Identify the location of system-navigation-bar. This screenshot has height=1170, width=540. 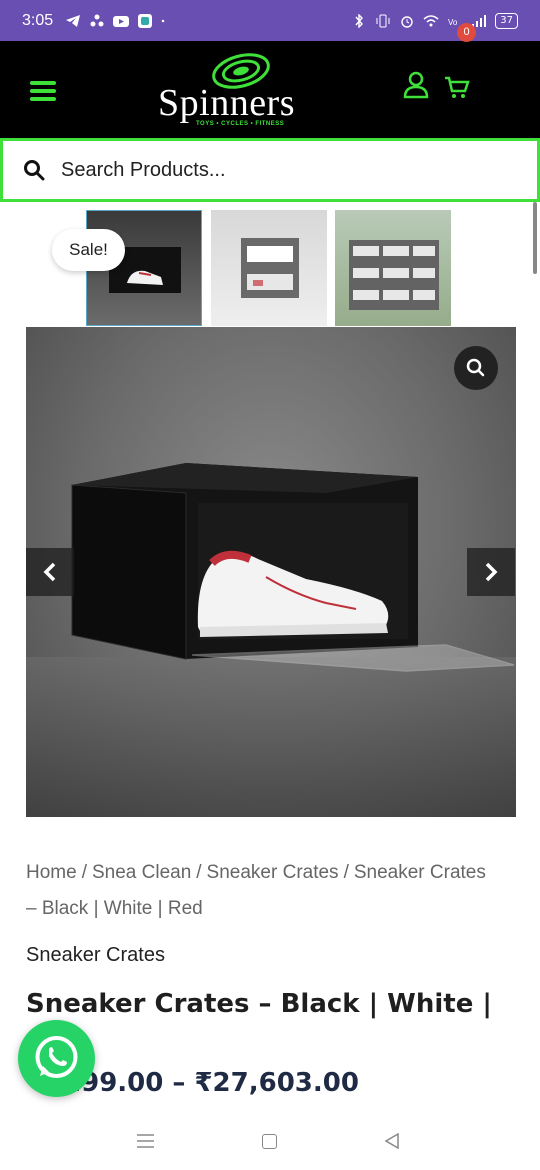
(270, 1141).